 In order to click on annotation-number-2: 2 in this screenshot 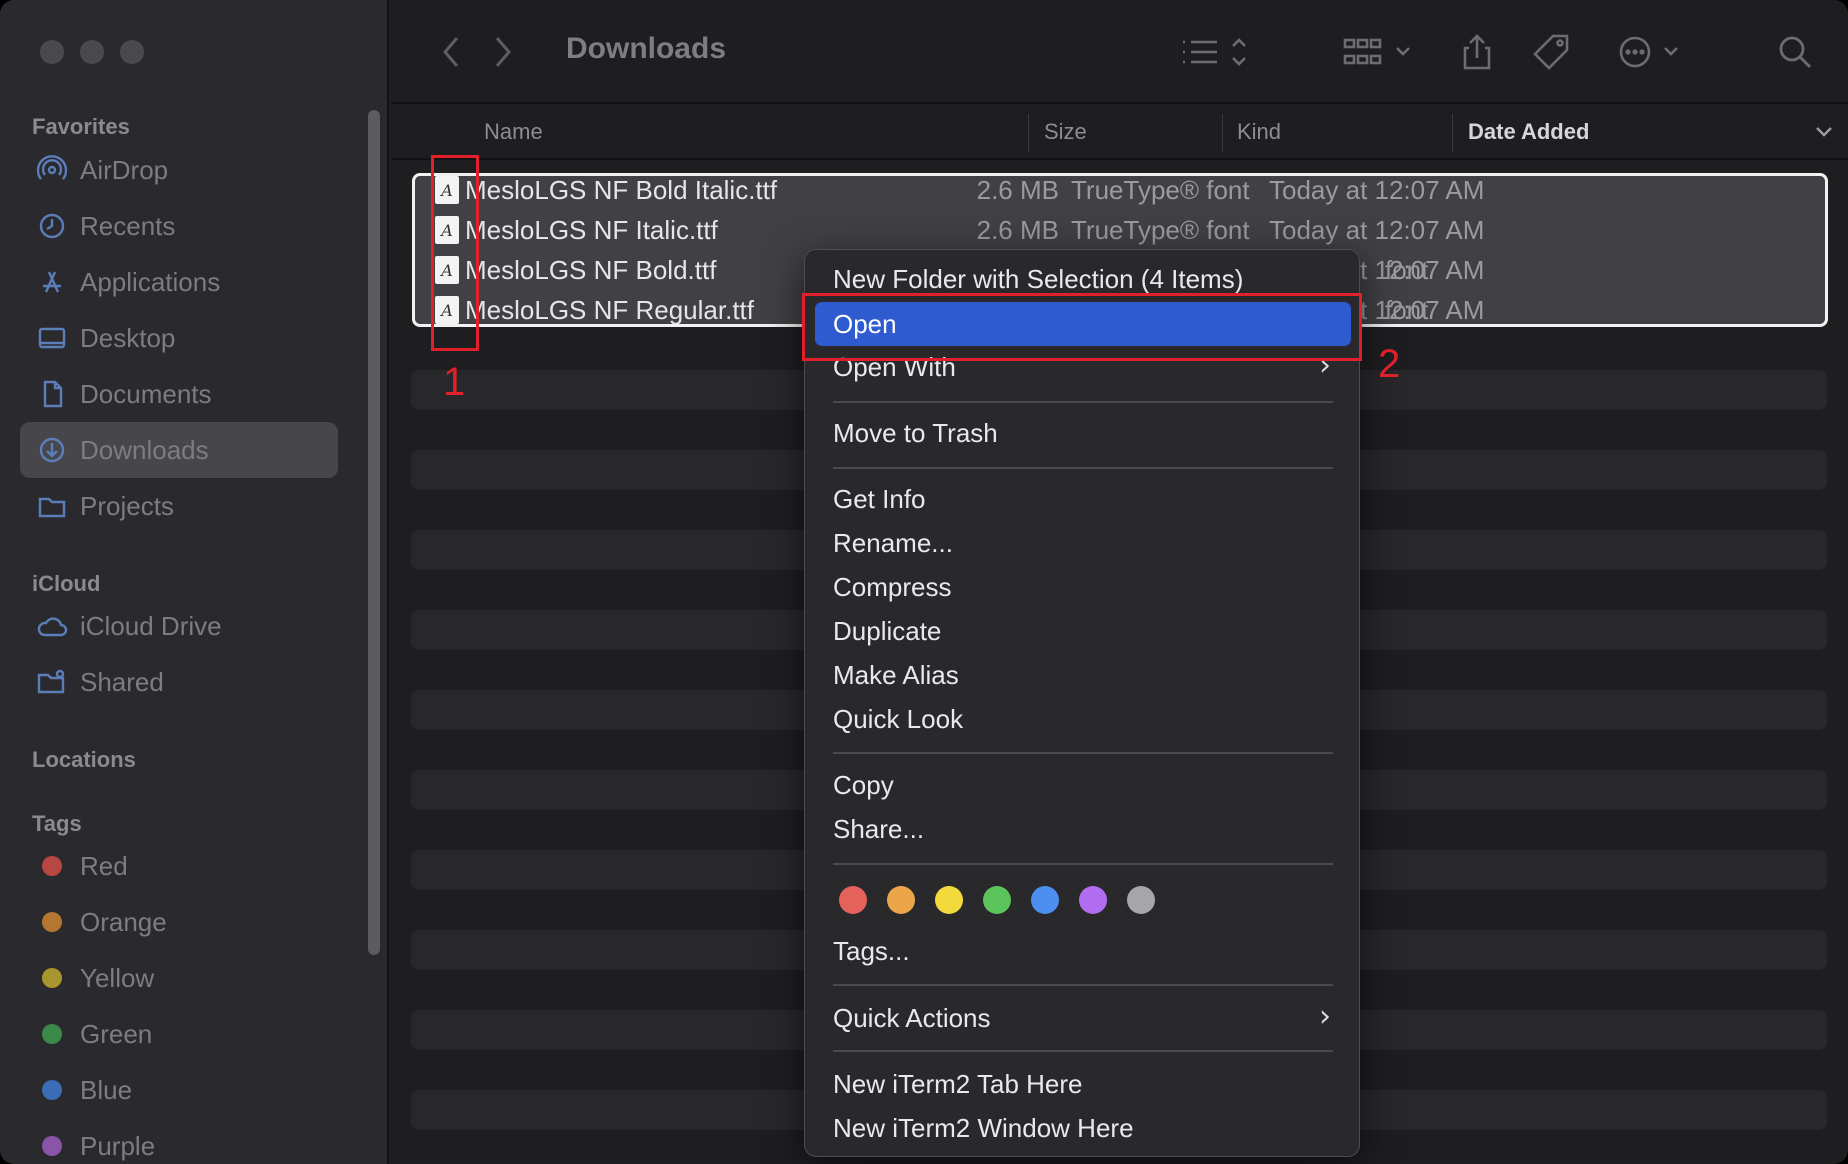, I will do `click(1389, 364)`.